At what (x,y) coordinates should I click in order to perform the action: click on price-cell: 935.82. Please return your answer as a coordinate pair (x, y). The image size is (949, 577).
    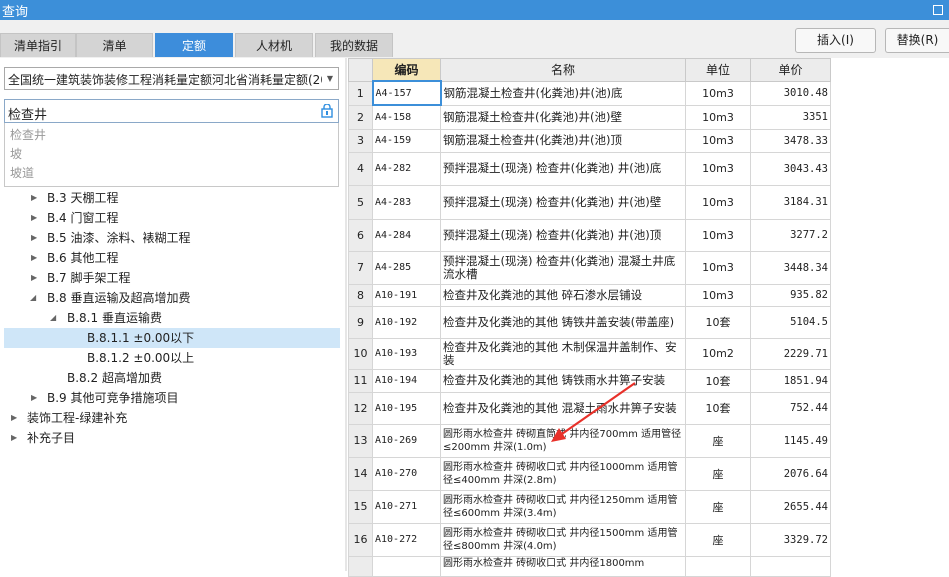
    Looking at the image, I should click on (790, 295).